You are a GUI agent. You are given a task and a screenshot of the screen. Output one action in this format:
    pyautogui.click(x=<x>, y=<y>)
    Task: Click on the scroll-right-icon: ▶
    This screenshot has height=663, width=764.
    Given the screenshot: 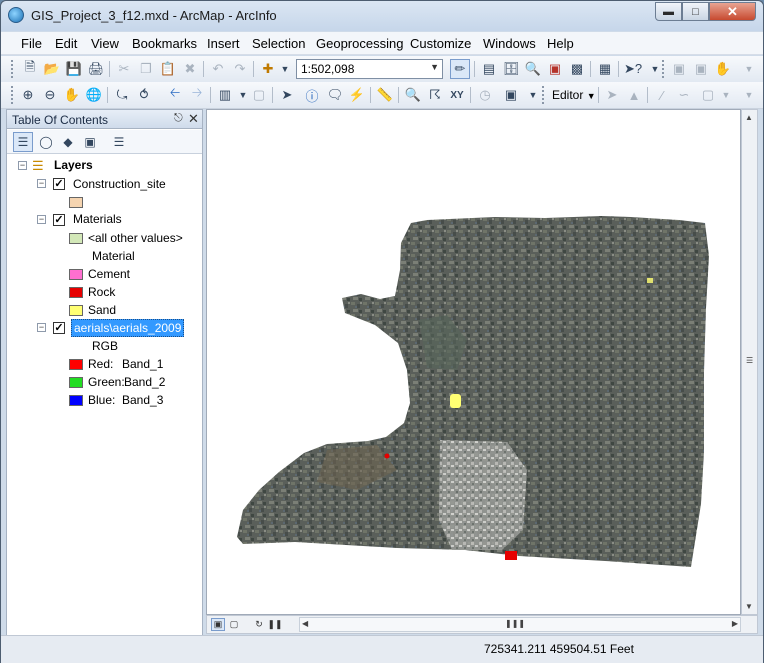 What is the action you would take?
    pyautogui.click(x=735, y=623)
    